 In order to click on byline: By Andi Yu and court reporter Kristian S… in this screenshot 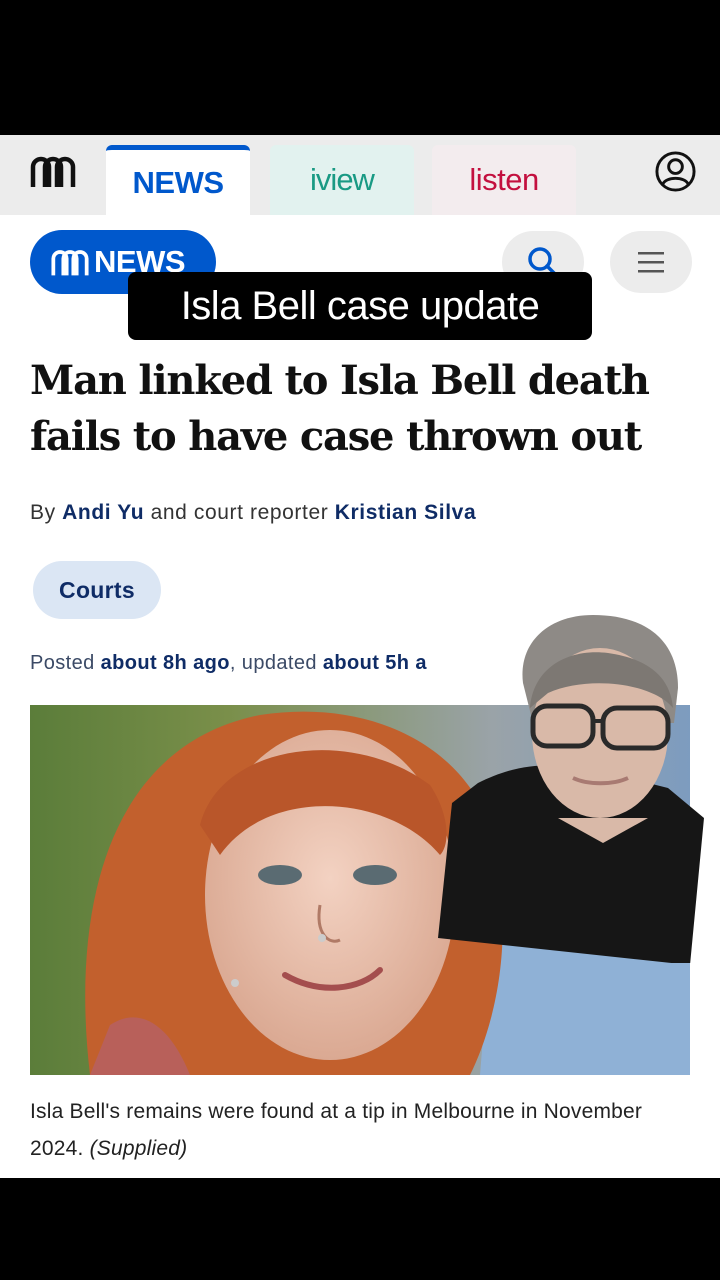, I will do `click(253, 513)`.